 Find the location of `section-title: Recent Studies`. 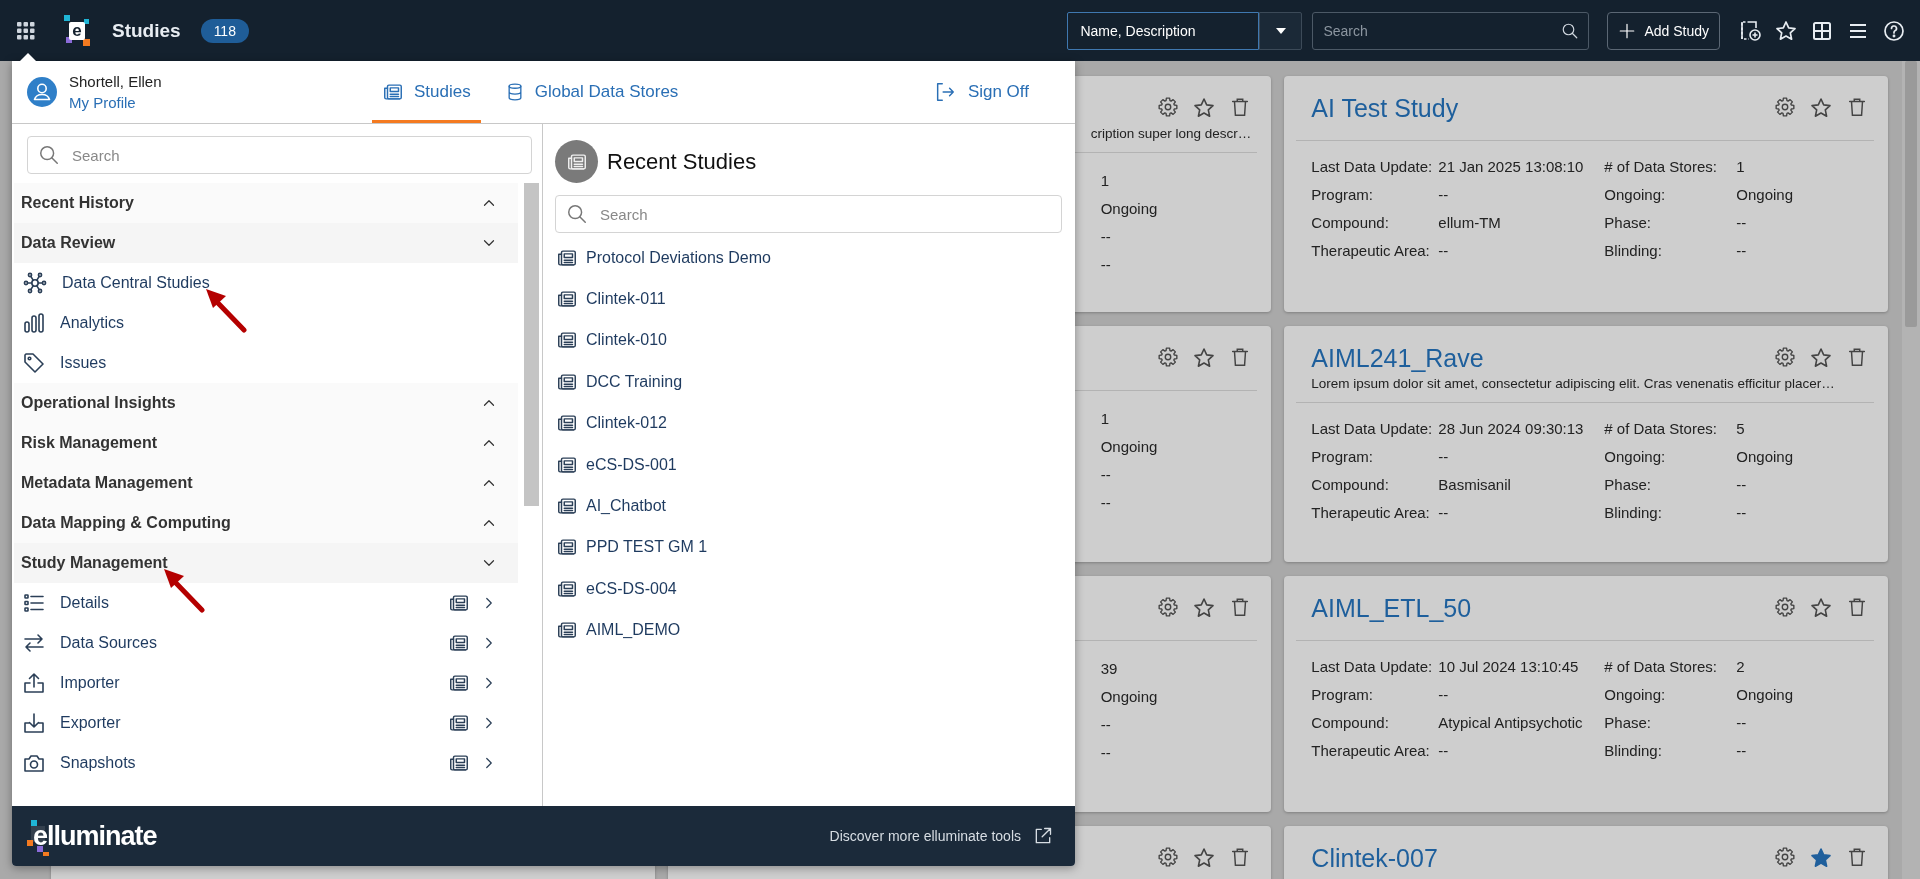

section-title: Recent Studies is located at coordinates (682, 161).